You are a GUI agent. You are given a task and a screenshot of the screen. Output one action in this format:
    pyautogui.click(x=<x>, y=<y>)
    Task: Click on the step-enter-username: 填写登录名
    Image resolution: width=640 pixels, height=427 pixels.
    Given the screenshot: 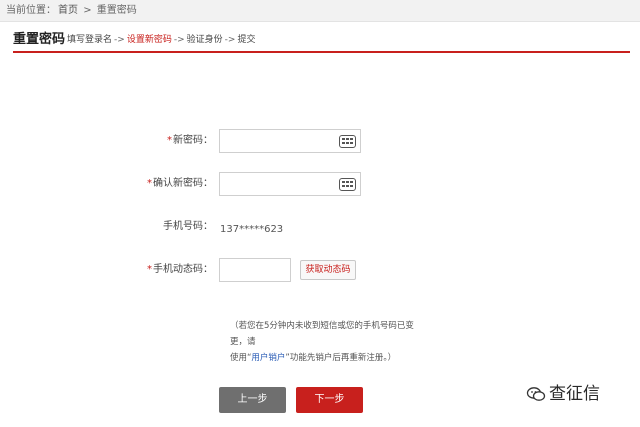 What is the action you would take?
    pyautogui.click(x=90, y=40)
    